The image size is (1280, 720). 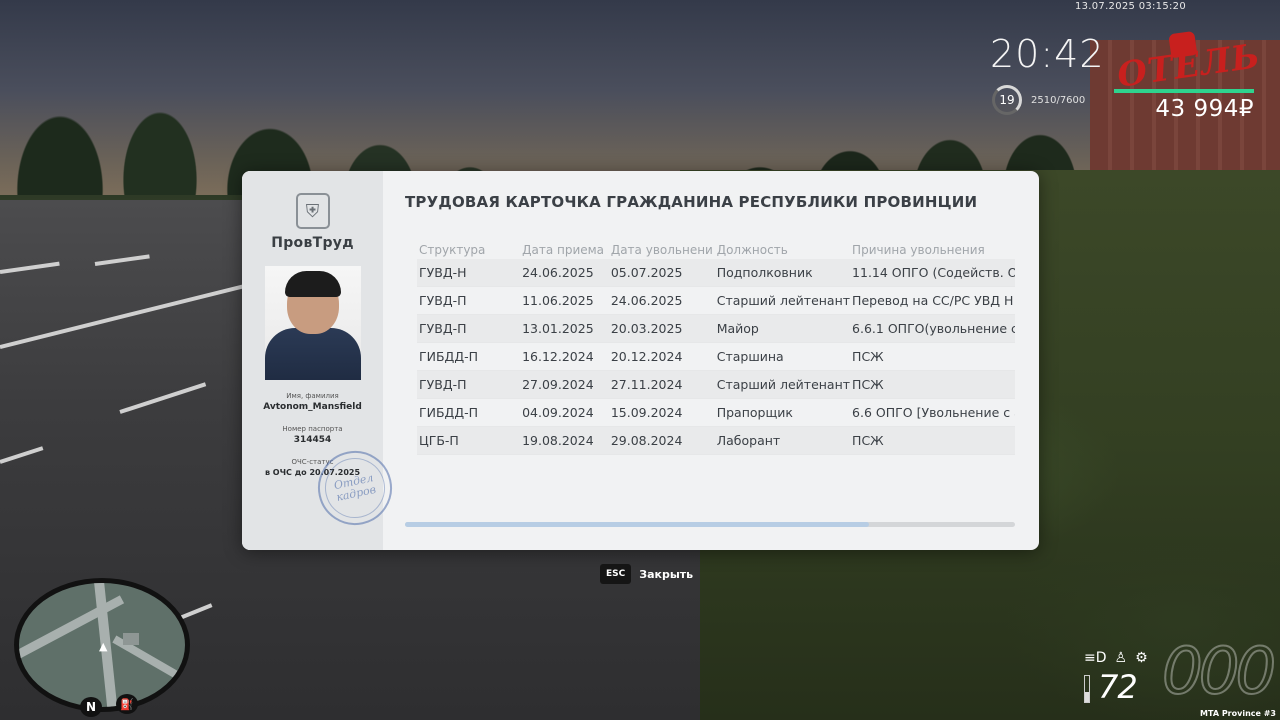 What do you see at coordinates (1087, 689) in the screenshot?
I see `fuel-gauge` at bounding box center [1087, 689].